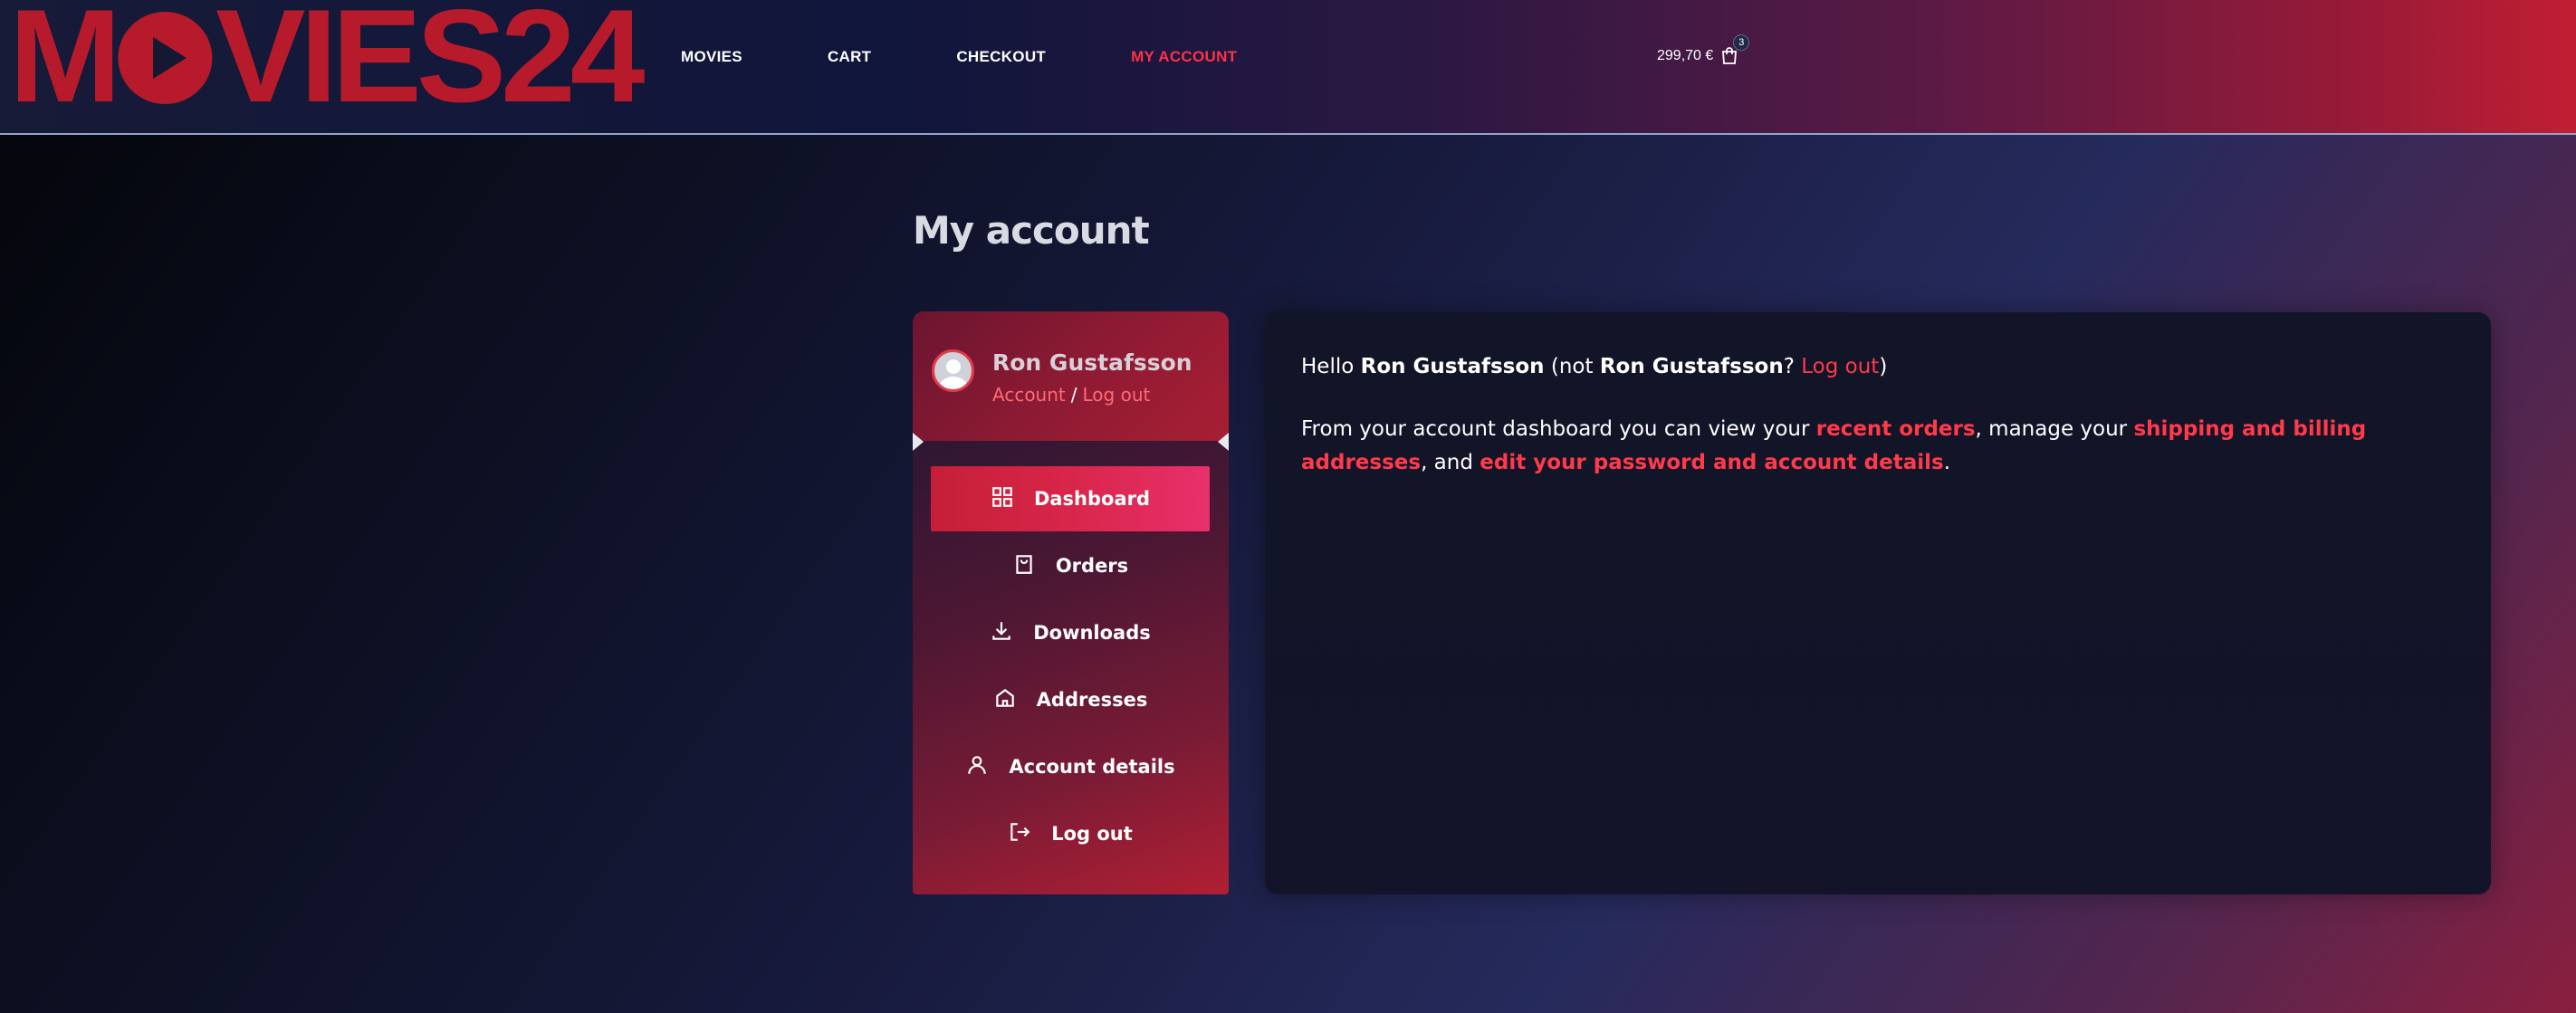 The image size is (2576, 1013). Describe the element at coordinates (953, 370) in the screenshot. I see `avatar` at that location.